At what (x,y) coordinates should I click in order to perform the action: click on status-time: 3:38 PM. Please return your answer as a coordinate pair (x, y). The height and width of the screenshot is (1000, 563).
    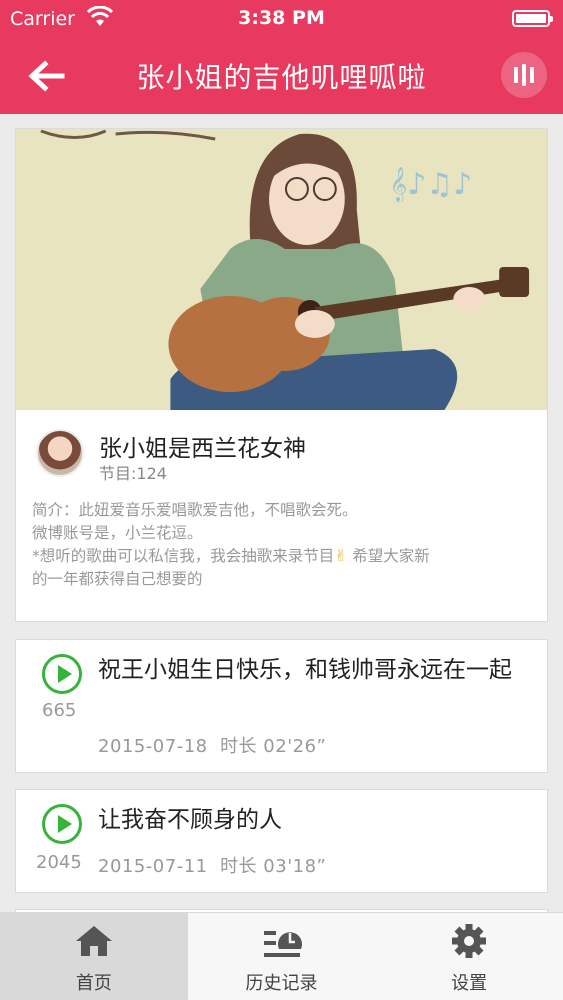
    Looking at the image, I should click on (281, 18).